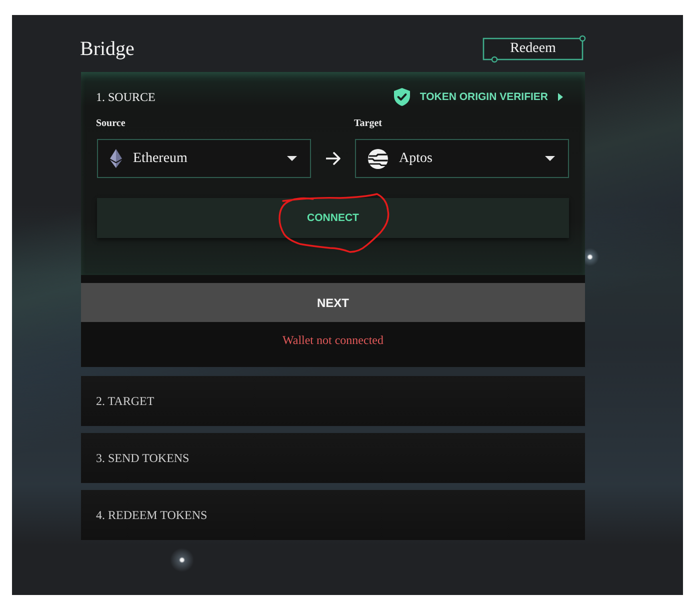 This screenshot has height=602, width=688. Describe the element at coordinates (402, 97) in the screenshot. I see `shield-check-icon` at that location.